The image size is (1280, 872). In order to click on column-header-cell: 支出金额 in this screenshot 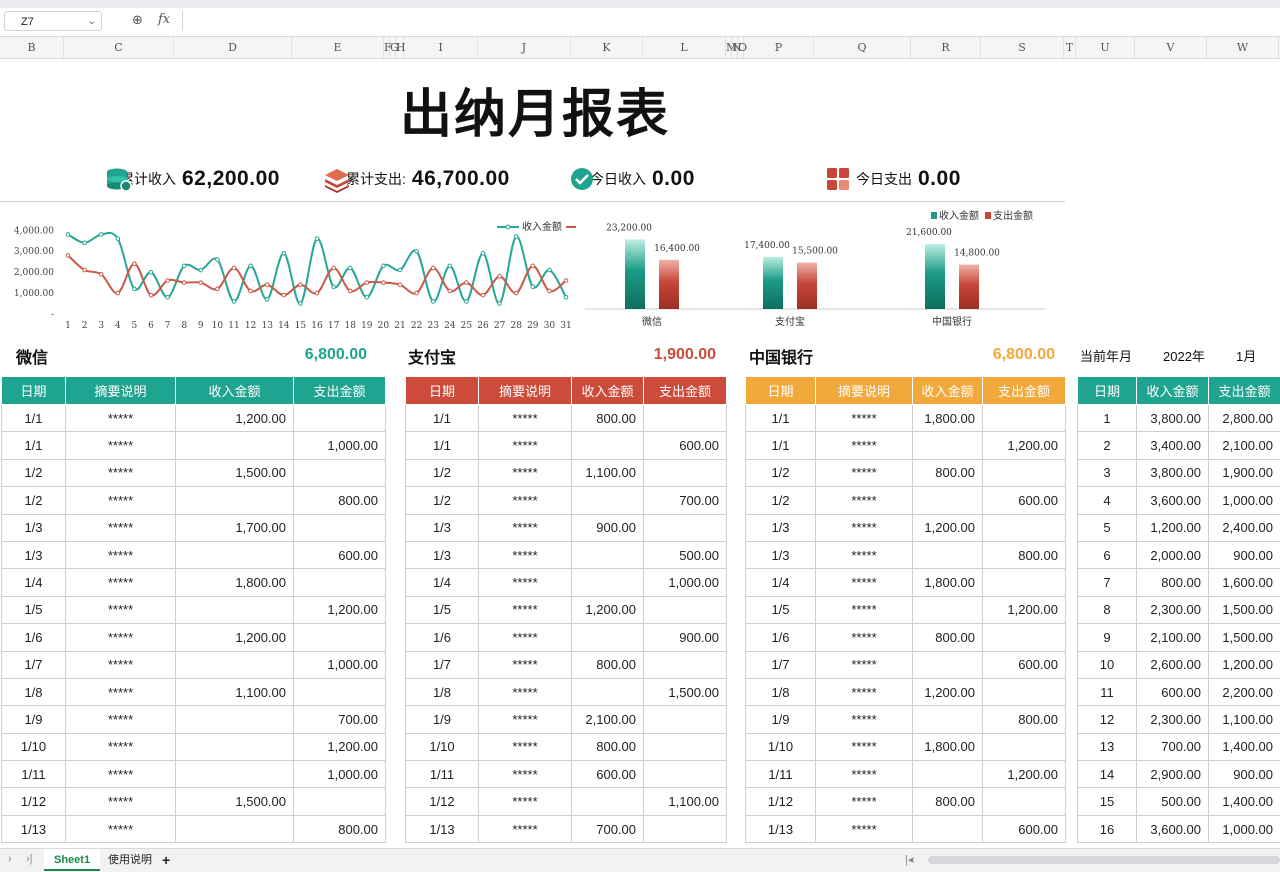, I will do `click(685, 391)`.